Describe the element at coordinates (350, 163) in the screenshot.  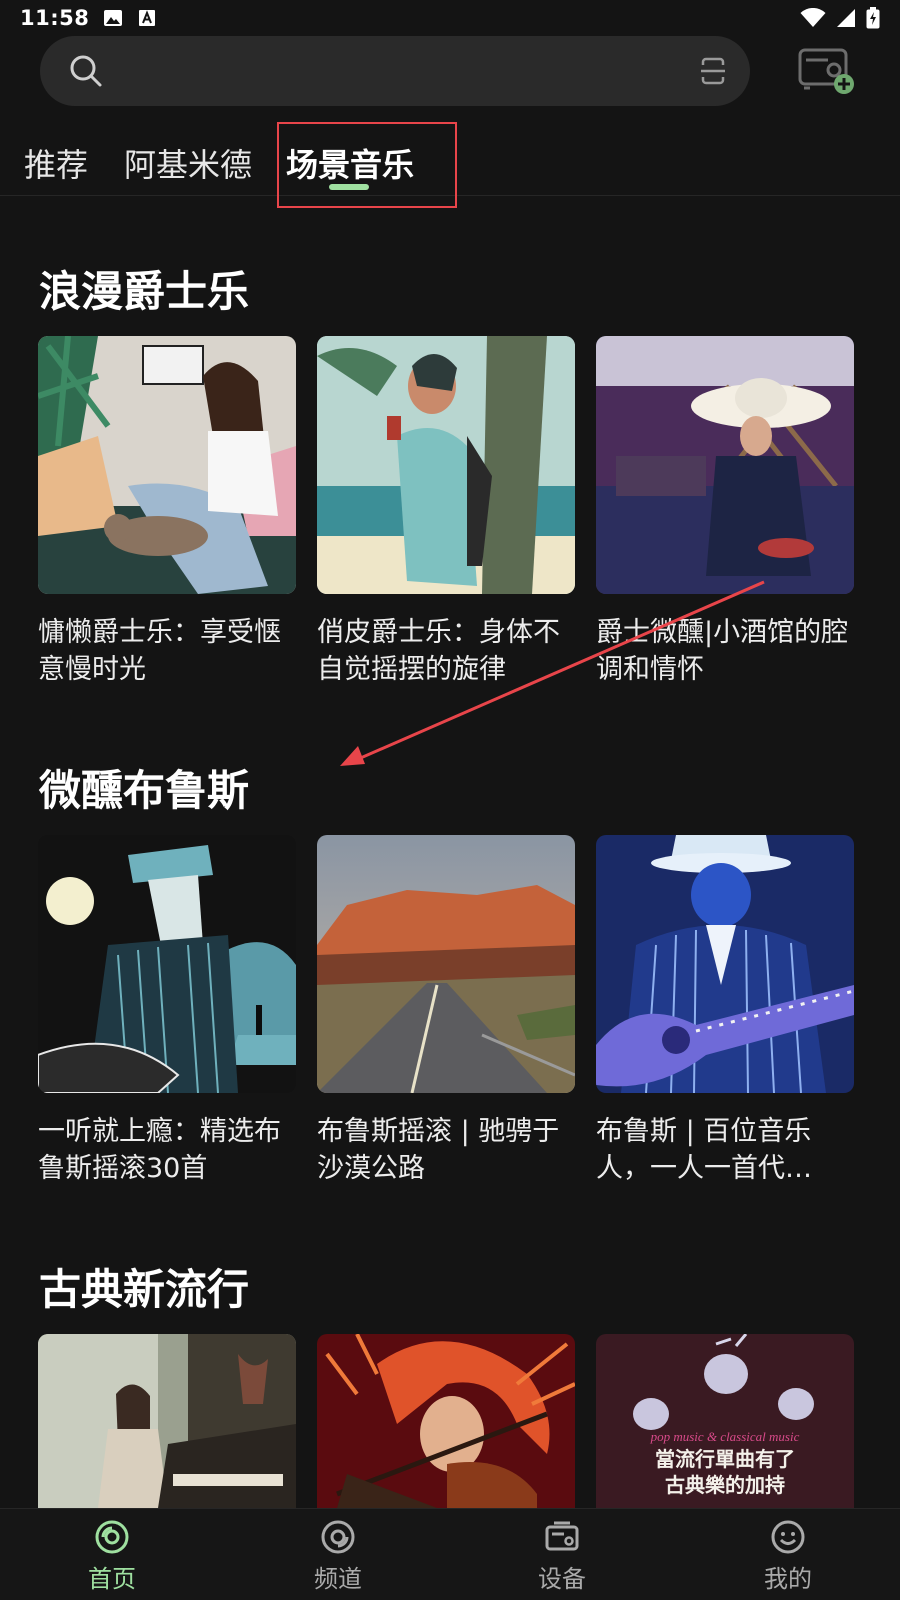
I see `tab-scene-music: 场景音乐` at that location.